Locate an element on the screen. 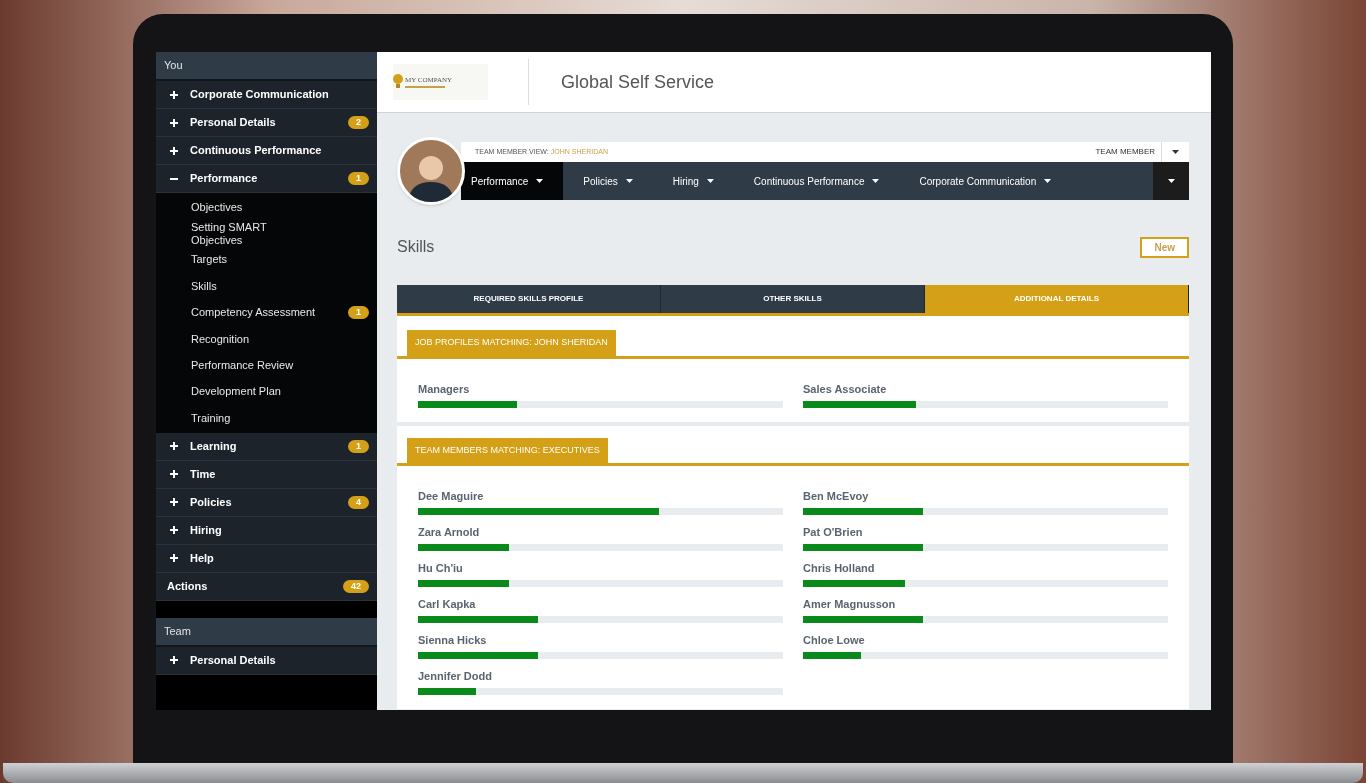 This screenshot has width=1366, height=783. match-name: Chloe Lowe is located at coordinates (834, 640).